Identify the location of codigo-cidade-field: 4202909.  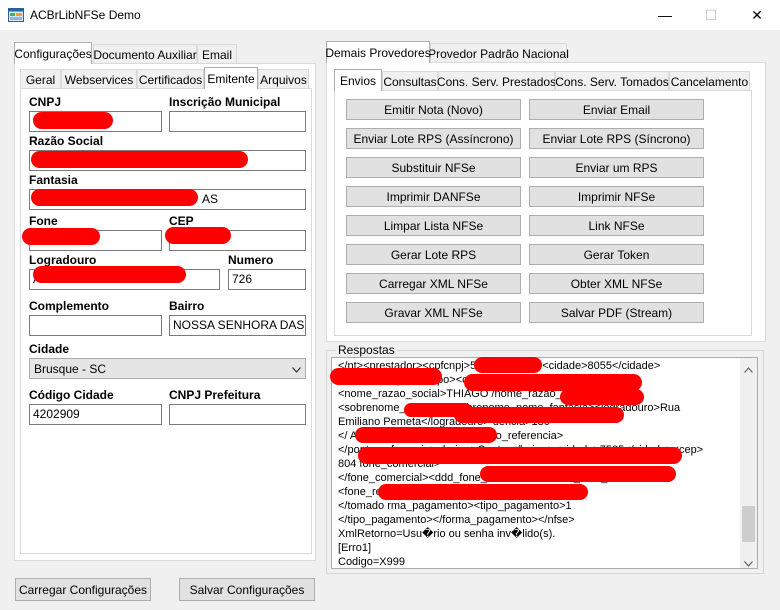
(95, 414).